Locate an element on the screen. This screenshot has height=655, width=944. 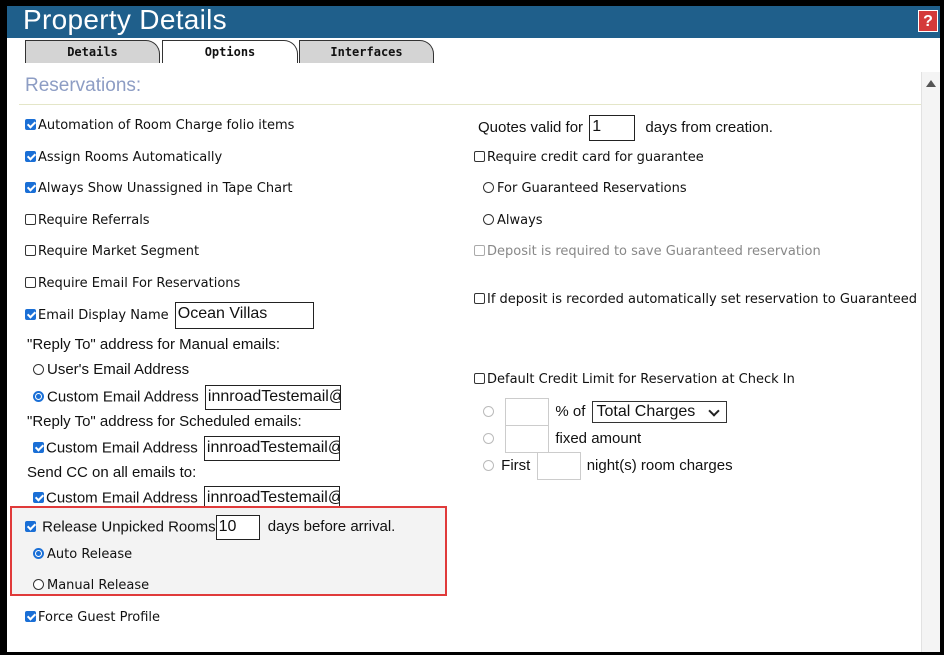
force-guest-label: Force Guest Profile is located at coordinates (99, 617).